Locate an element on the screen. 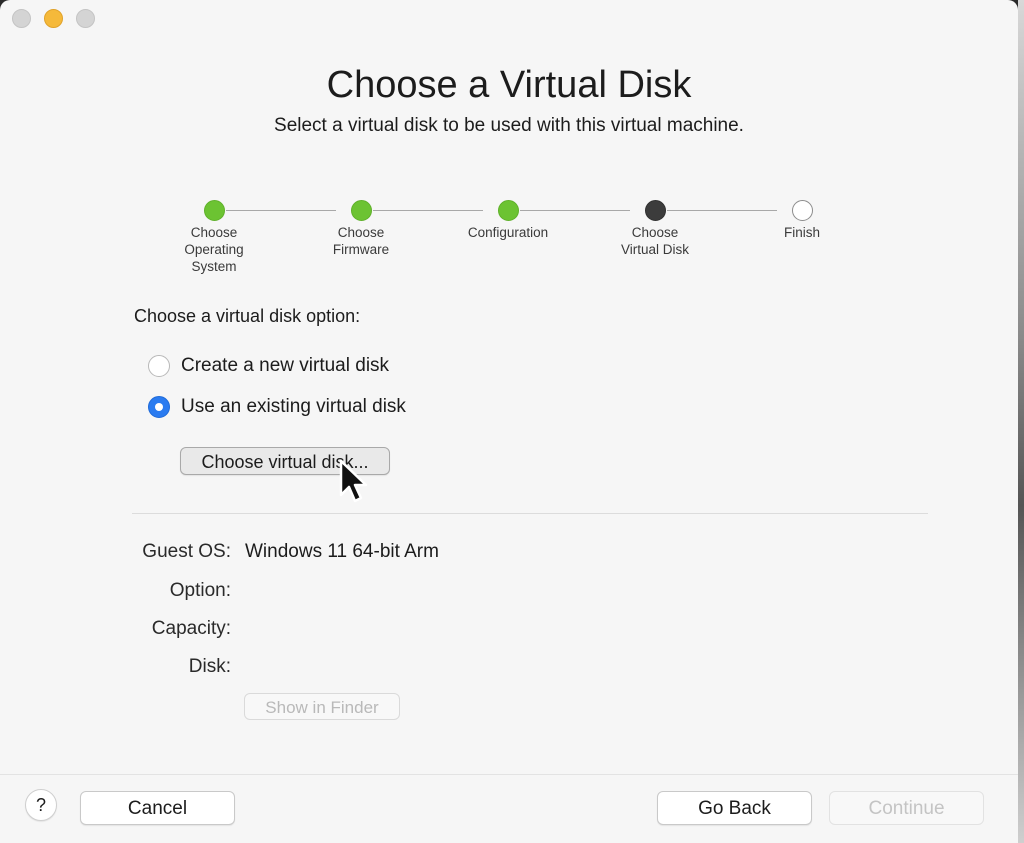 The height and width of the screenshot is (843, 1024). disk-label: Disk: is located at coordinates (209, 666).